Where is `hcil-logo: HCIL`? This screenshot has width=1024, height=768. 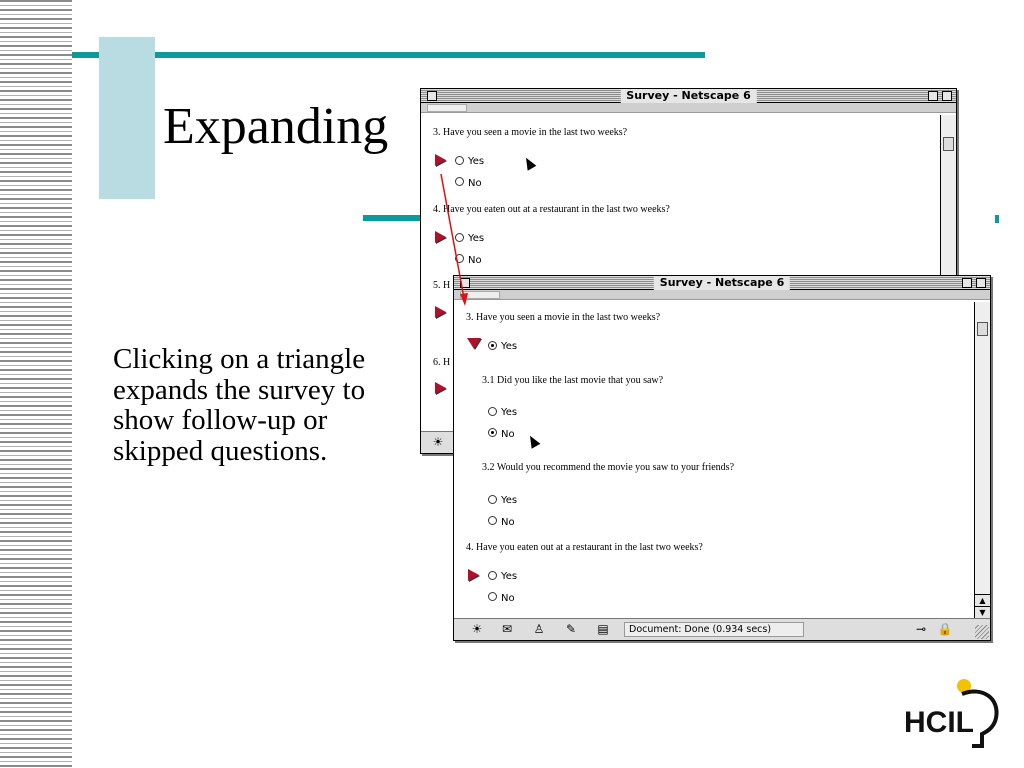 hcil-logo: HCIL is located at coordinates (951, 713).